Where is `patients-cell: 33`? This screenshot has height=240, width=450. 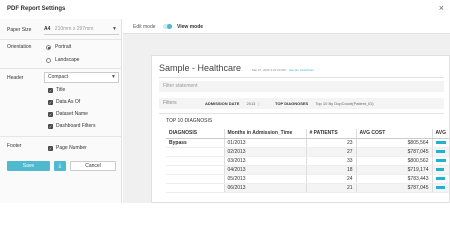 patients-cell: 33 is located at coordinates (331, 161).